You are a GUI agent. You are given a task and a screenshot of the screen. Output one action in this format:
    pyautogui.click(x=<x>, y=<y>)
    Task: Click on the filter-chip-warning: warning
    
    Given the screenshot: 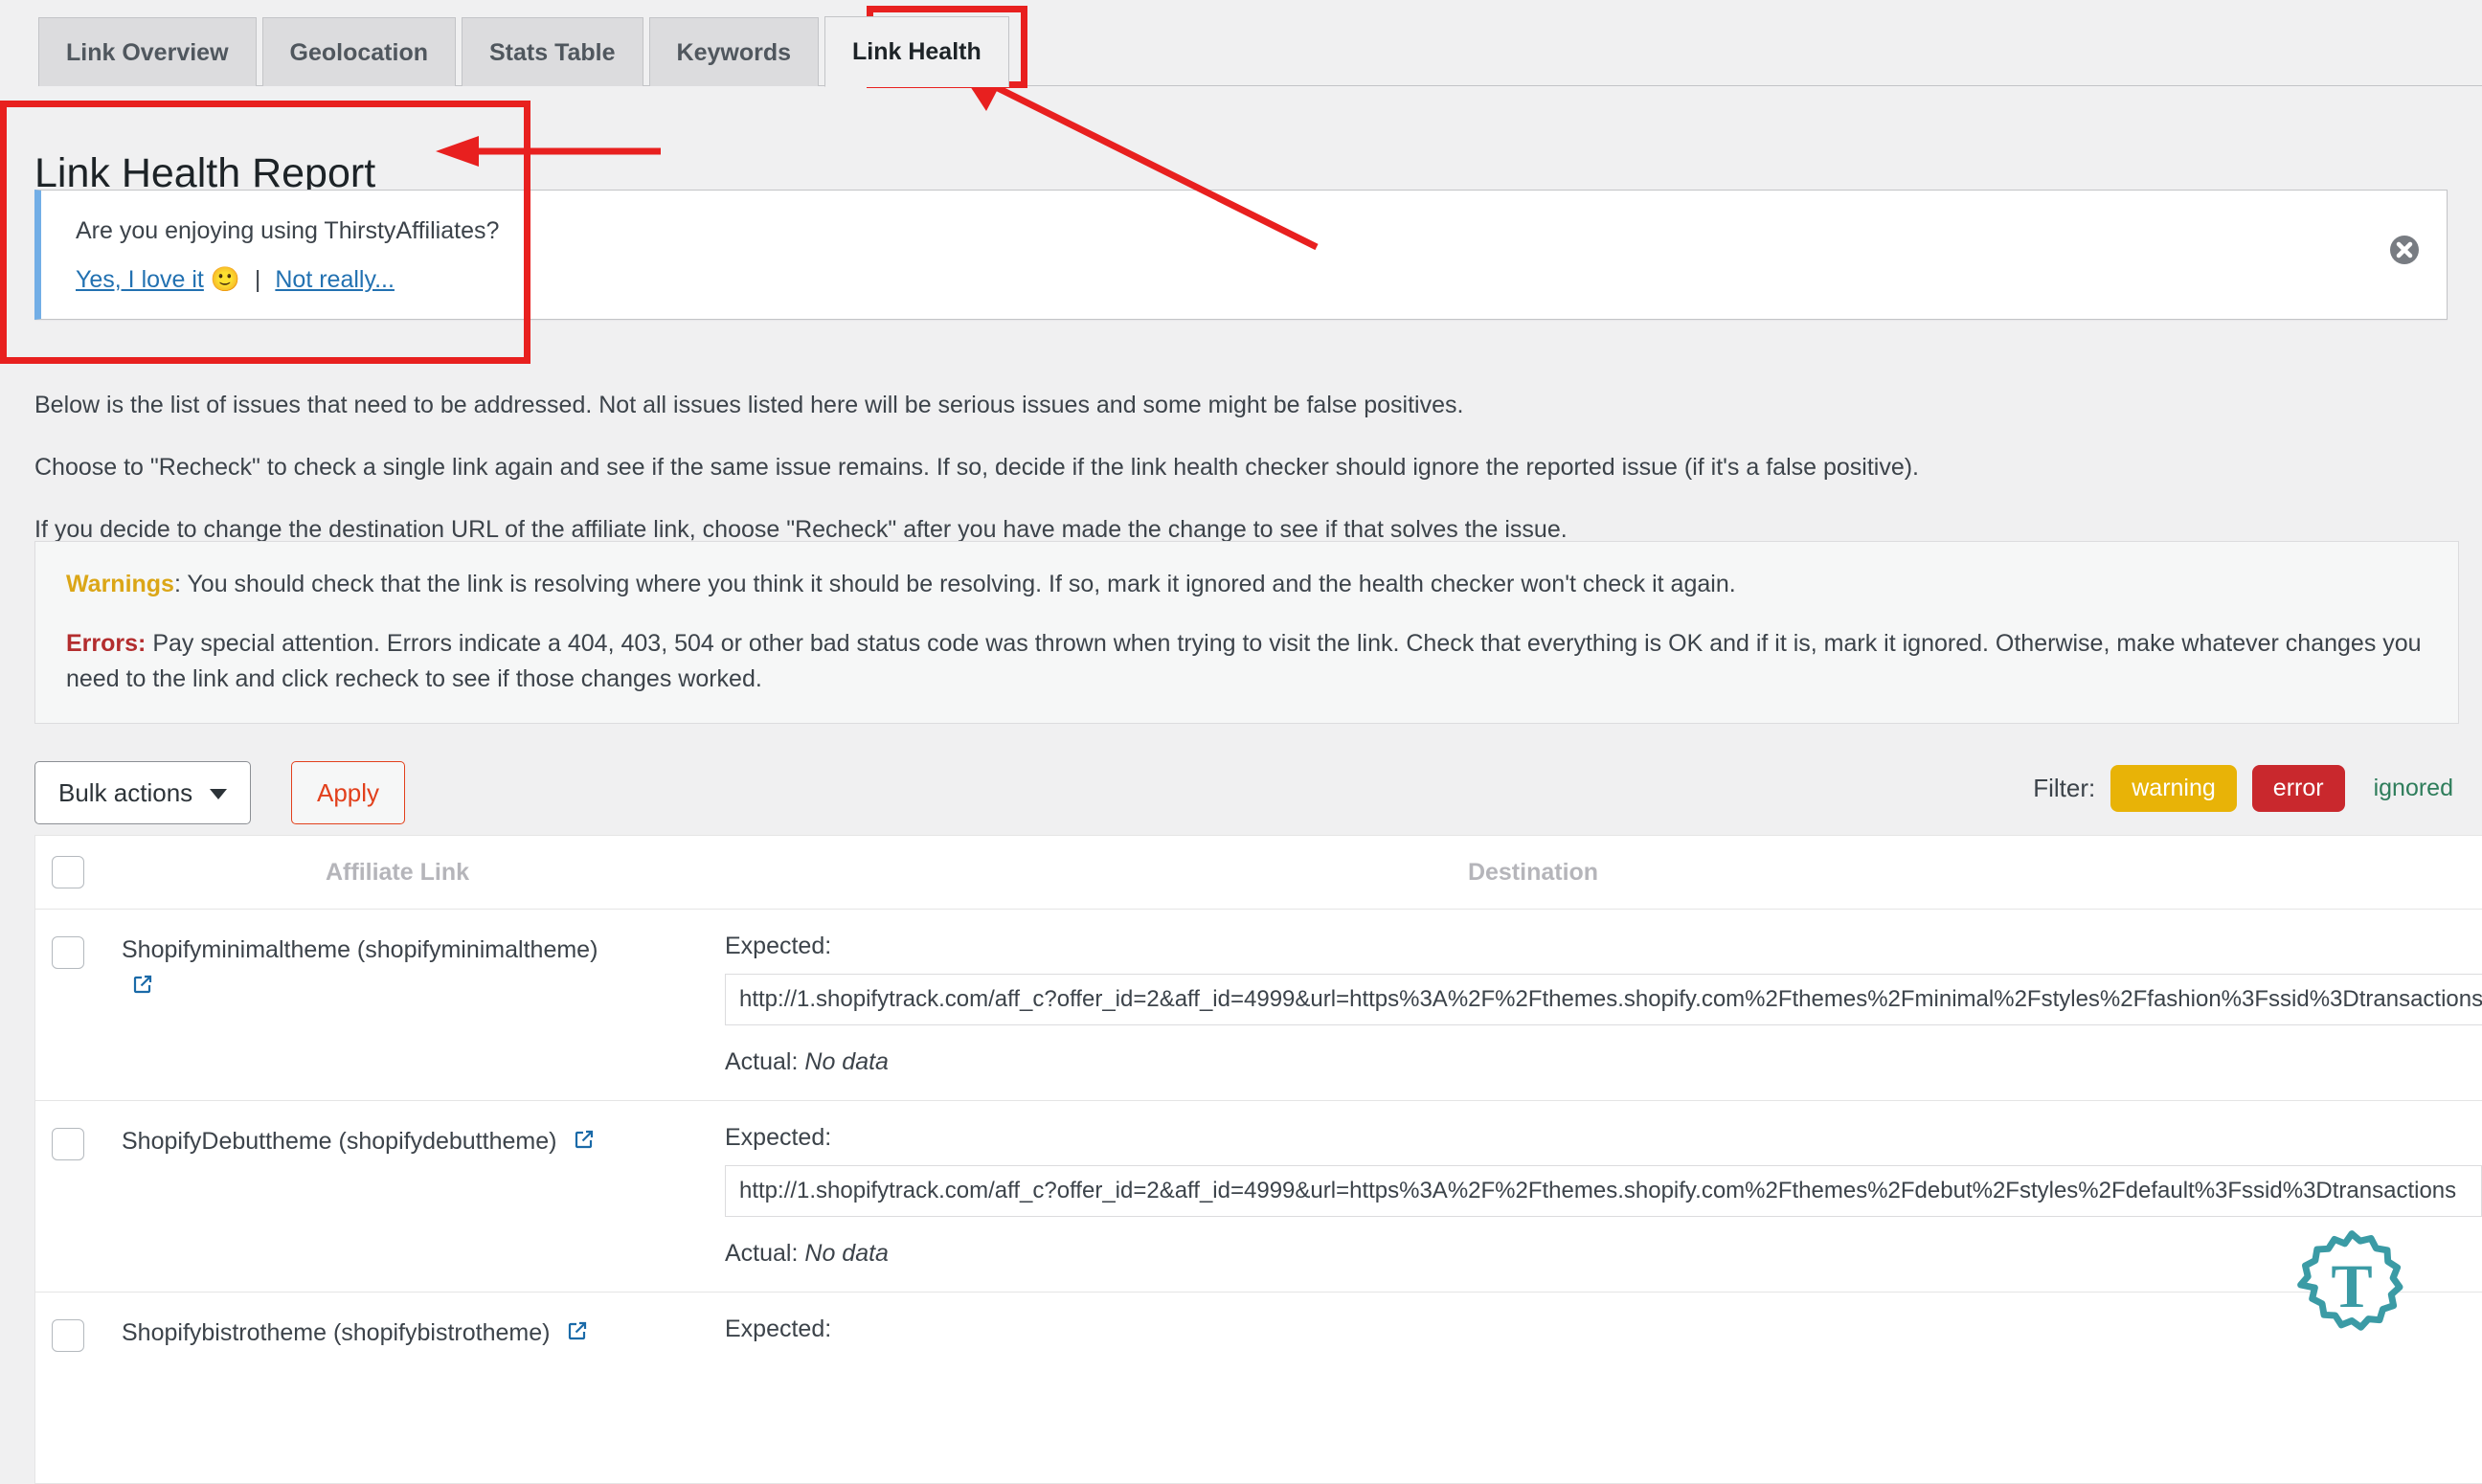 What is the action you would take?
    pyautogui.click(x=2173, y=788)
    